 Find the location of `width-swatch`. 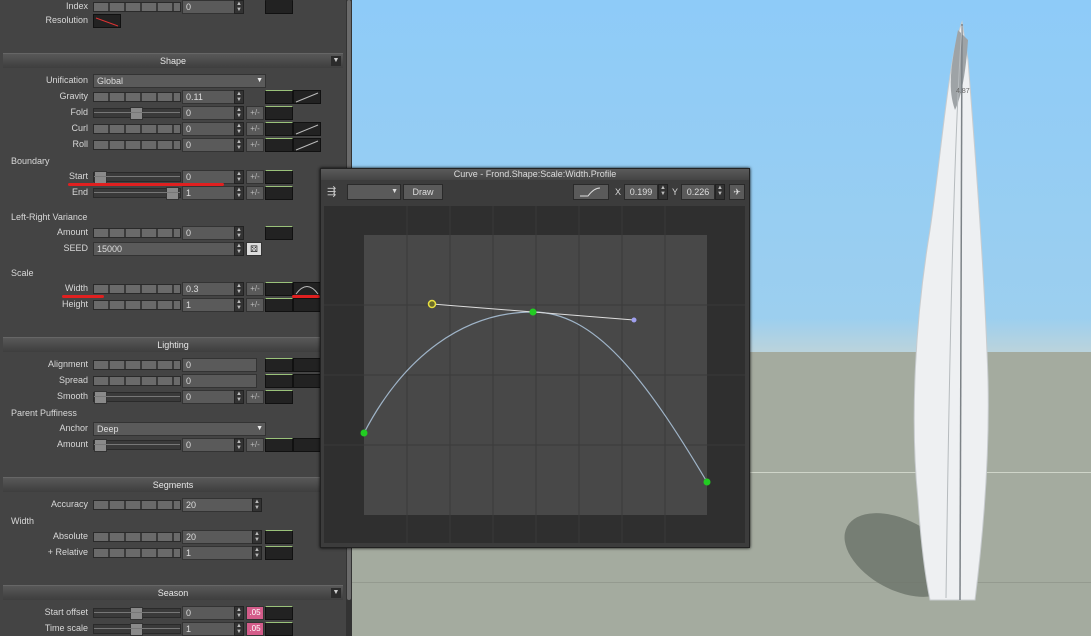

width-swatch is located at coordinates (279, 289).